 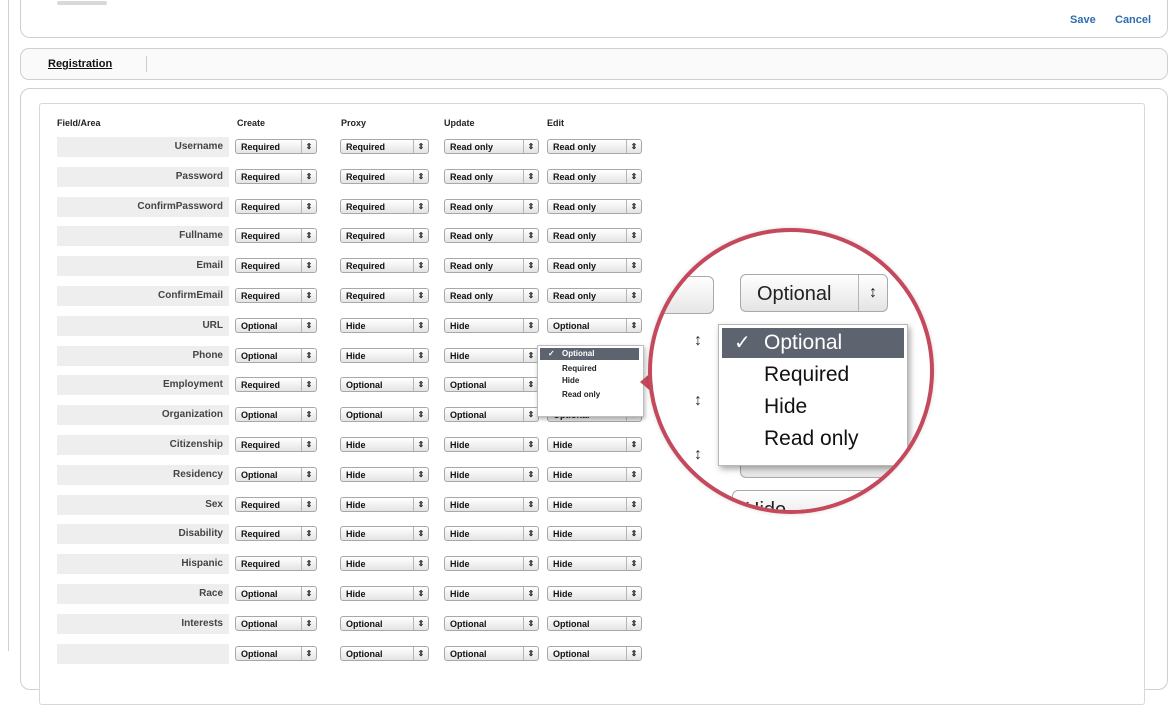 I want to click on edit-select-value: Hide, so click(x=563, y=594).